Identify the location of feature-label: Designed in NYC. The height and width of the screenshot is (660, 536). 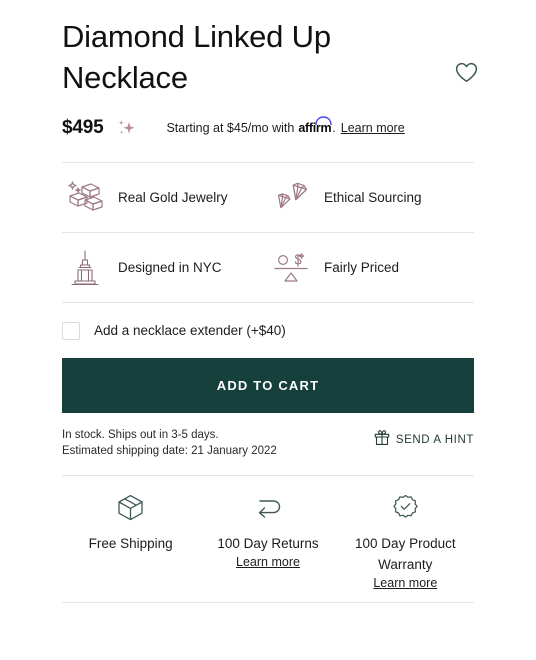
(170, 267).